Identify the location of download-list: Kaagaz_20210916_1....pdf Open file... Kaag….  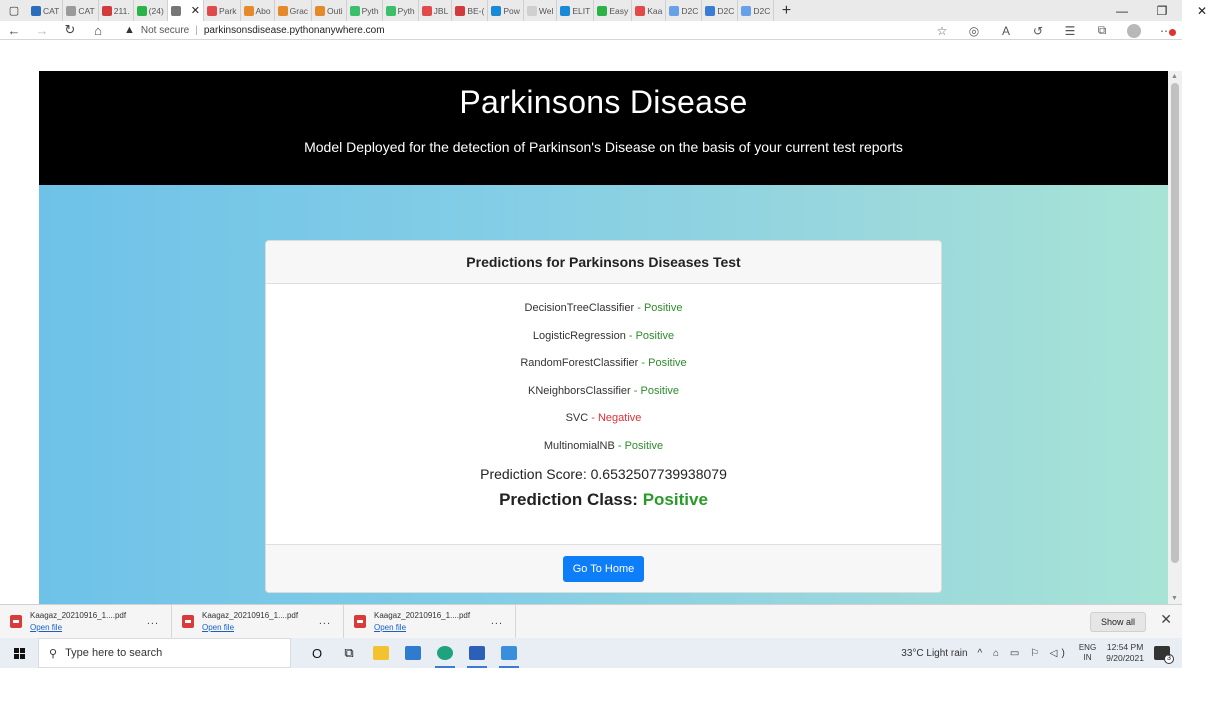
(258, 621).